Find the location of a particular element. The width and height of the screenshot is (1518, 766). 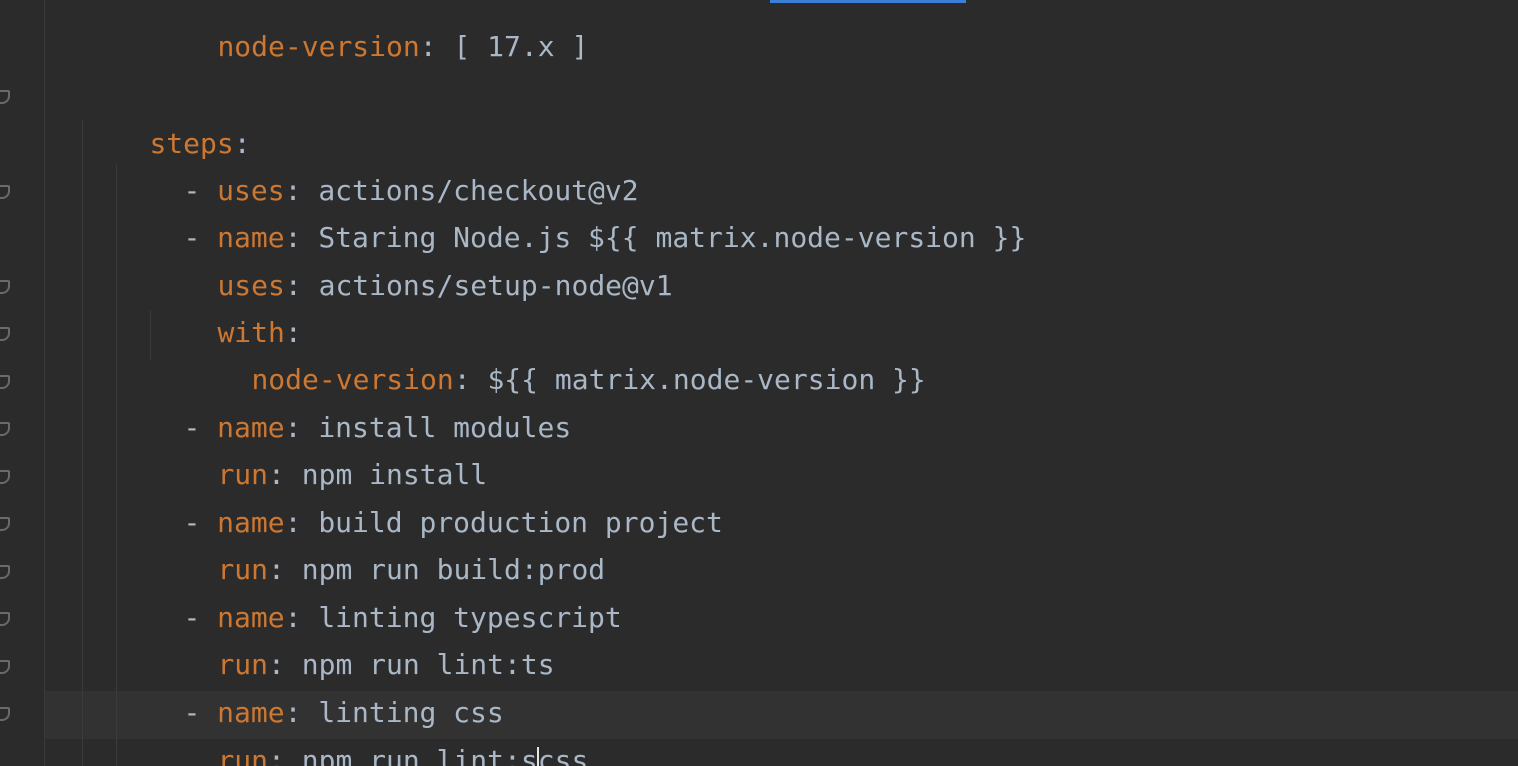

code-line: node-version: ${{ matrix.node-version }} is located at coordinates (554, 353).